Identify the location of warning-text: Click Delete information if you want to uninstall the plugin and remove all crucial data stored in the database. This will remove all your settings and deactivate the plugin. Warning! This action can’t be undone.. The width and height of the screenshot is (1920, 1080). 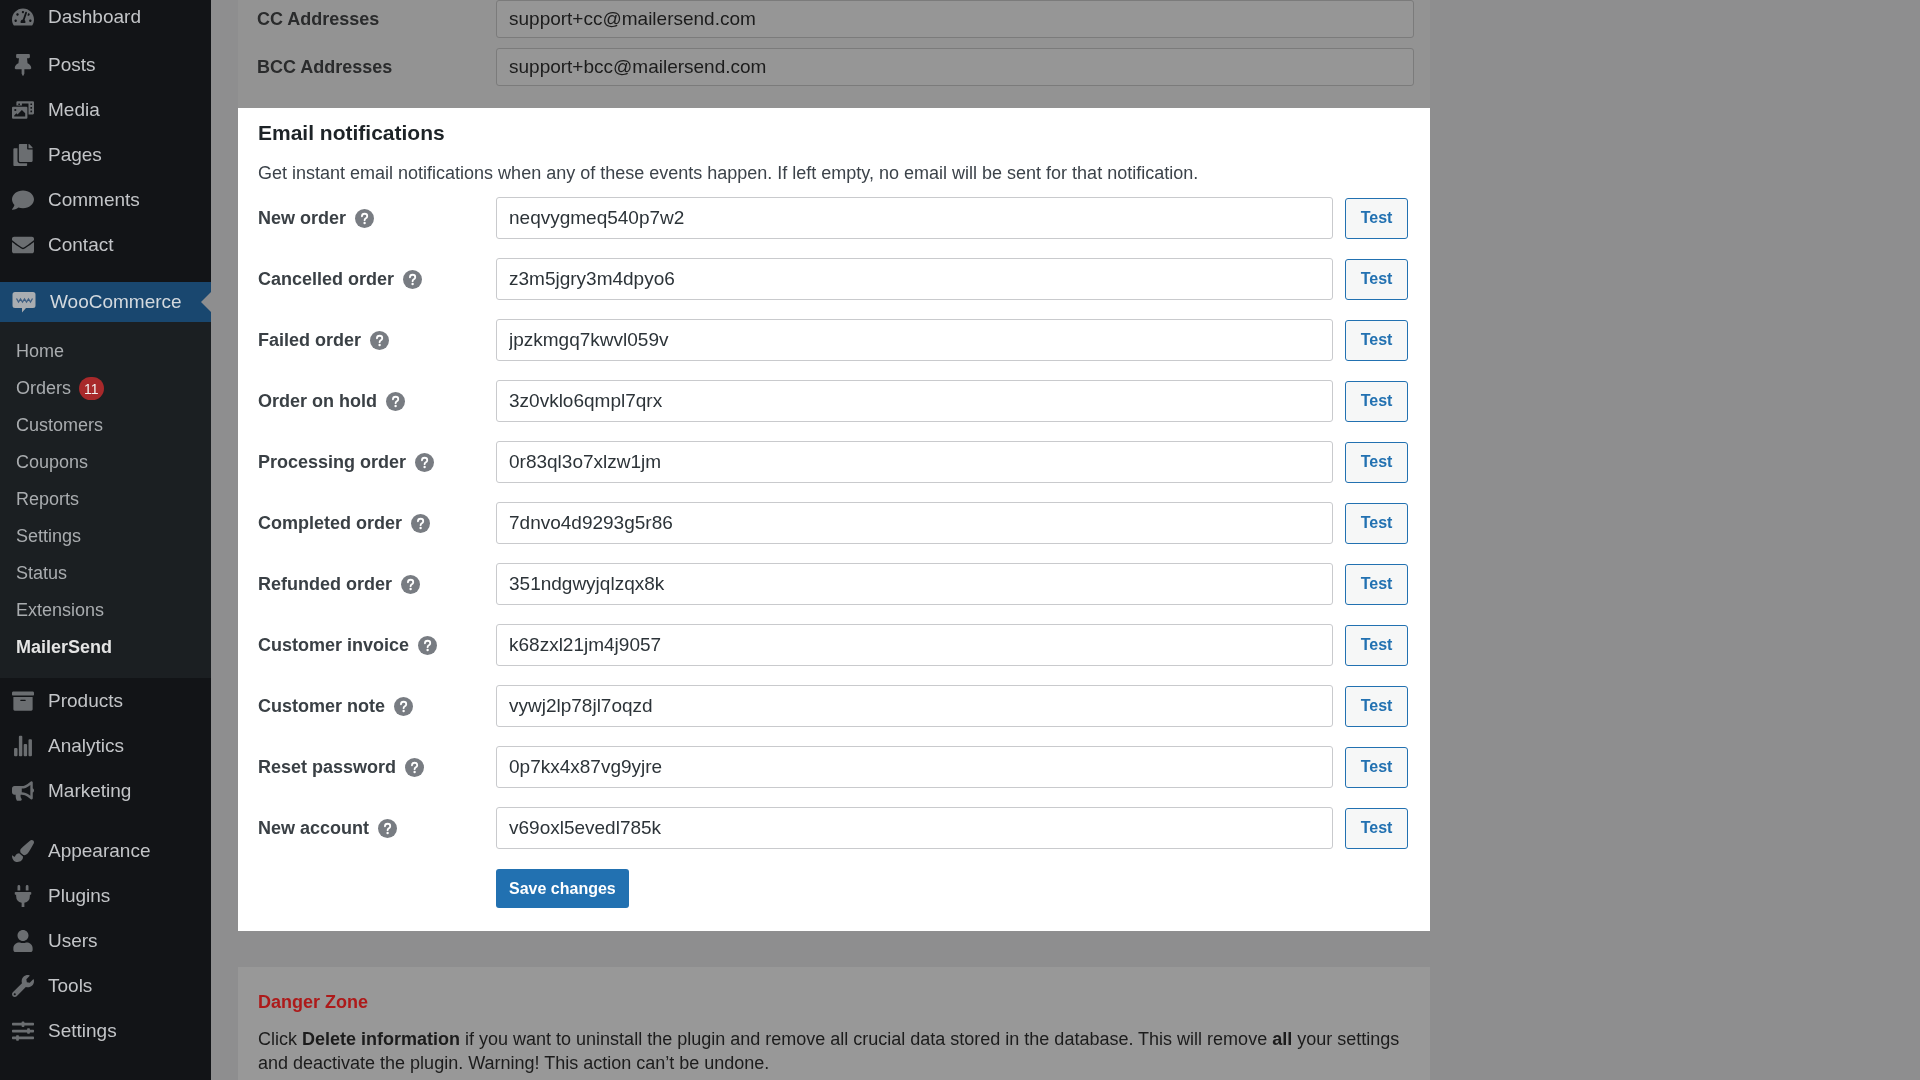
(829, 1051).